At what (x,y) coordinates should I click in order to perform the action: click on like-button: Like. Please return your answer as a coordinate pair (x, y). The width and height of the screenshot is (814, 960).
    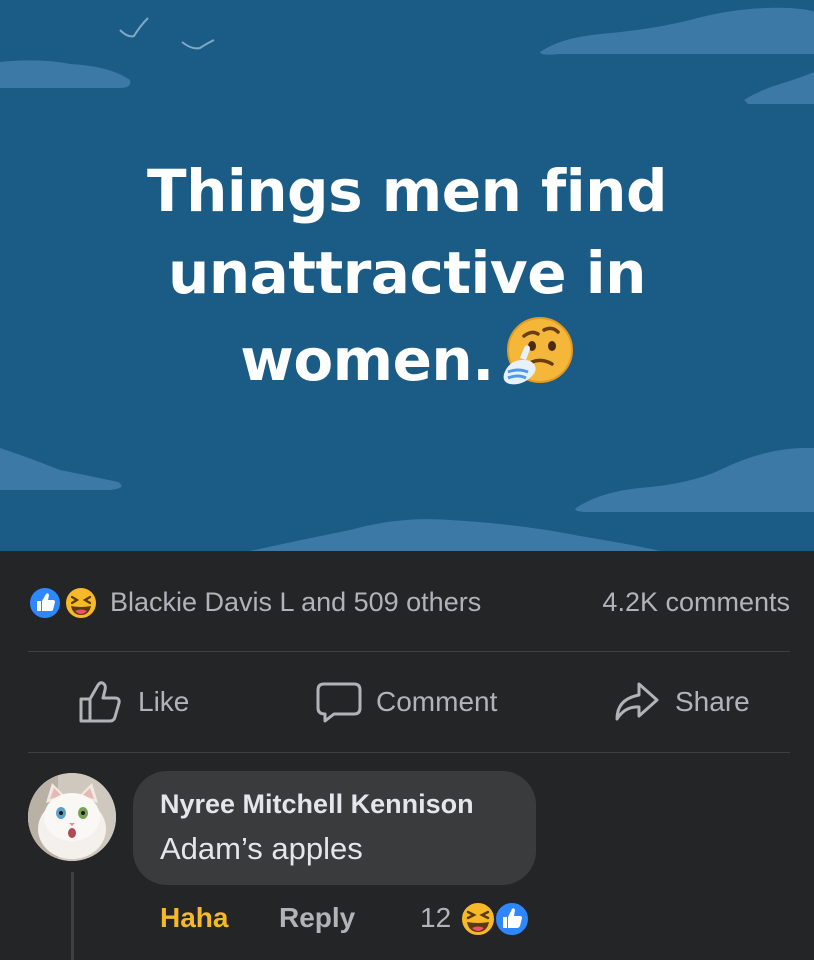
    Looking at the image, I should click on (133, 702).